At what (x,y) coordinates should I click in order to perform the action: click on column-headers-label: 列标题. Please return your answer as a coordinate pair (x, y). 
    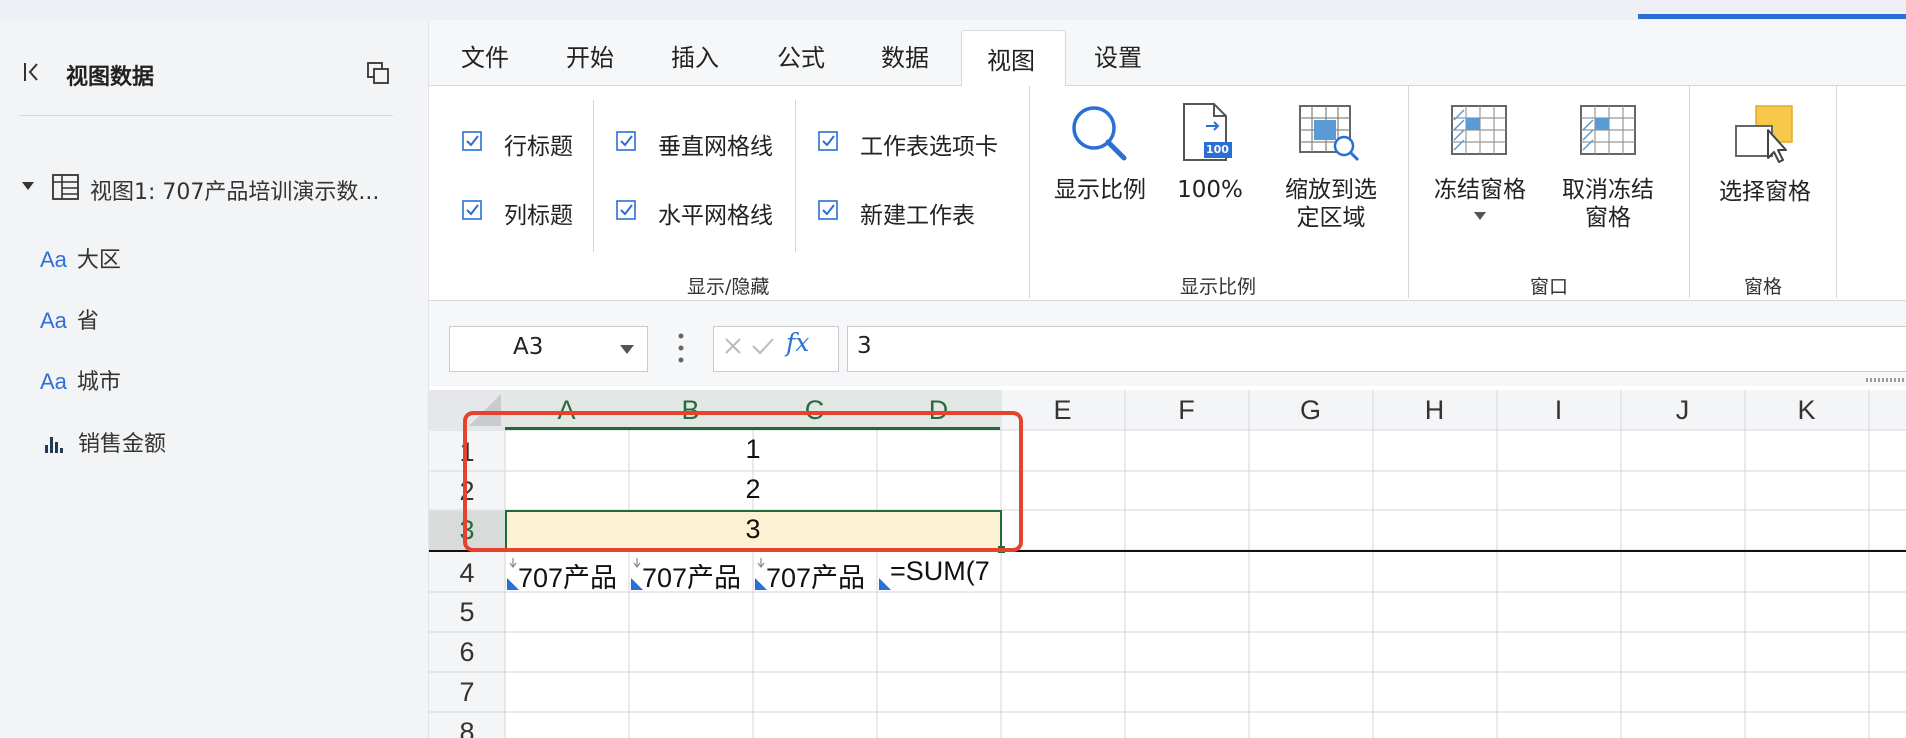
    Looking at the image, I should click on (538, 216).